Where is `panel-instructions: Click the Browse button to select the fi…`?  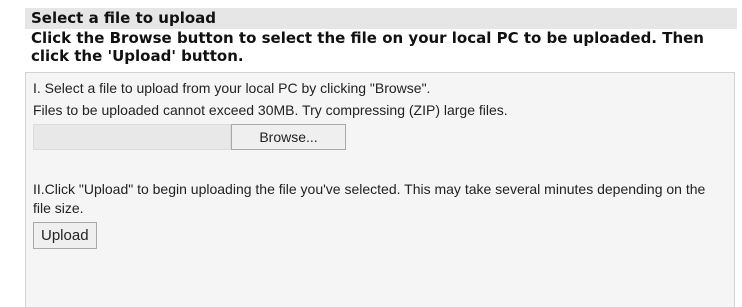 panel-instructions: Click the Browse button to select the fi… is located at coordinates (367, 47).